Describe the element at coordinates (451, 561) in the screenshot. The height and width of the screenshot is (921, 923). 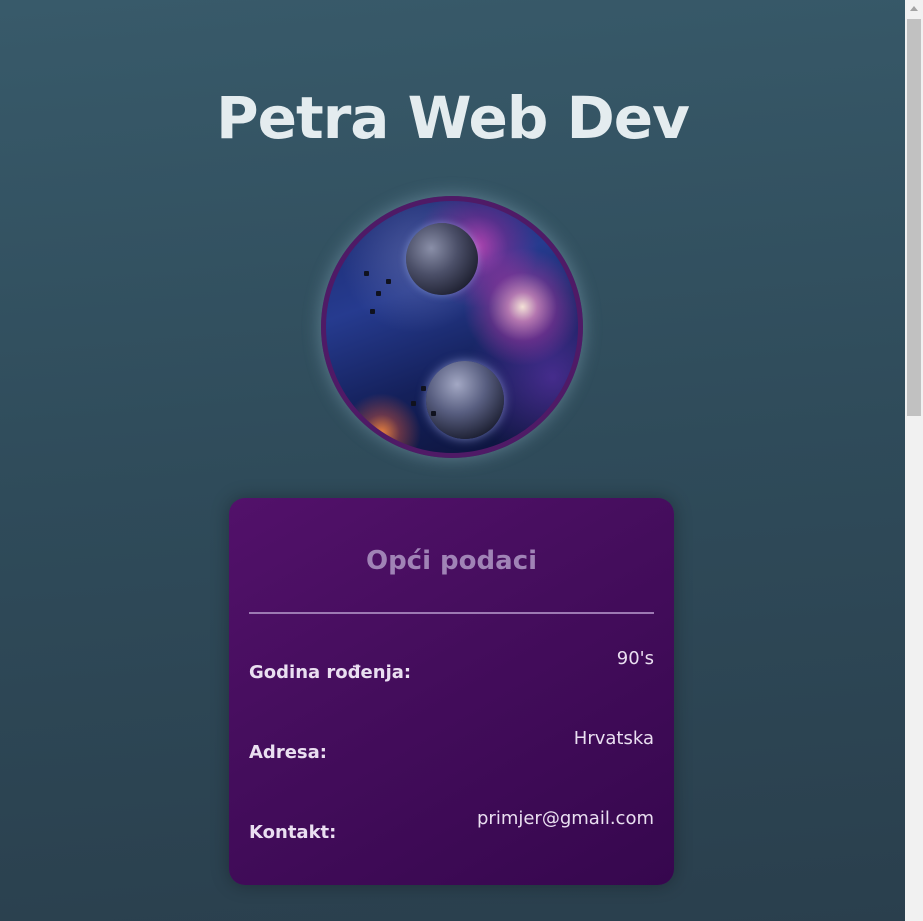
I see `card-title: Opći podaci` at that location.